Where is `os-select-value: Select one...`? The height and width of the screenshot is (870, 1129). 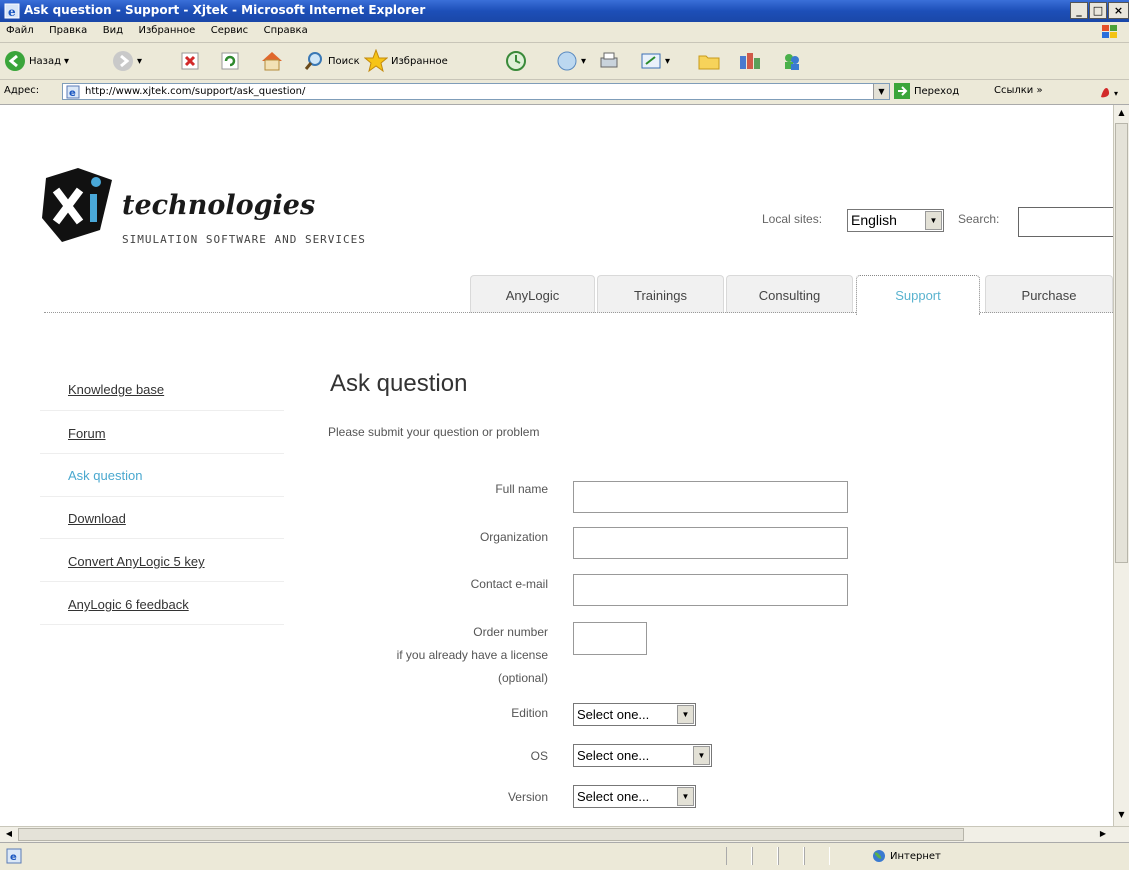
os-select-value: Select one... is located at coordinates (613, 755).